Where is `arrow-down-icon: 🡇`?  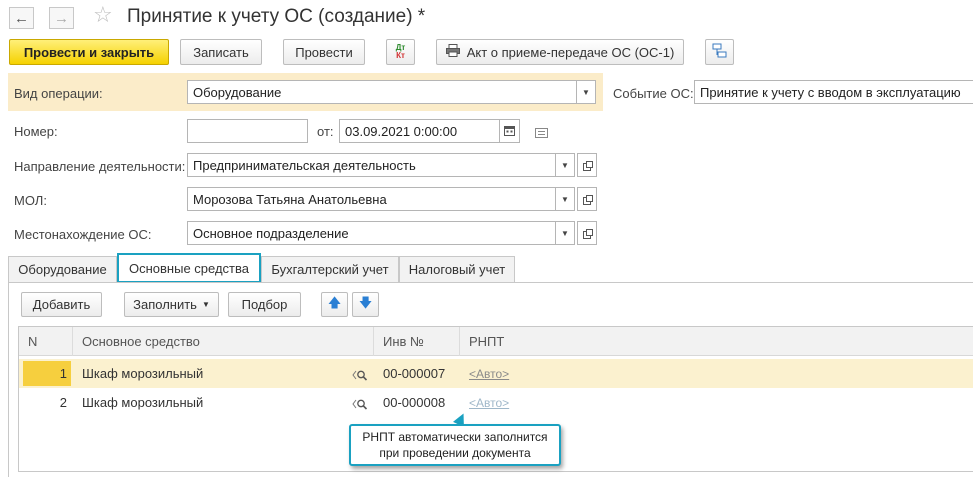
arrow-down-icon: 🡇 is located at coordinates (365, 302).